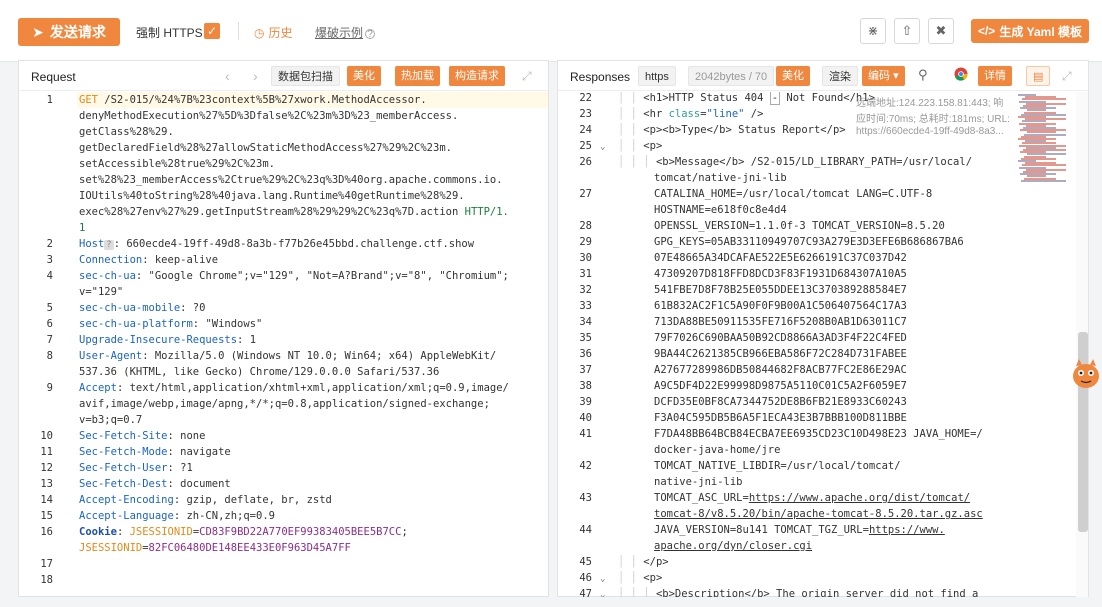  Describe the element at coordinates (883, 76) in the screenshot. I see `encode-dropdown: 编码 ▾` at that location.